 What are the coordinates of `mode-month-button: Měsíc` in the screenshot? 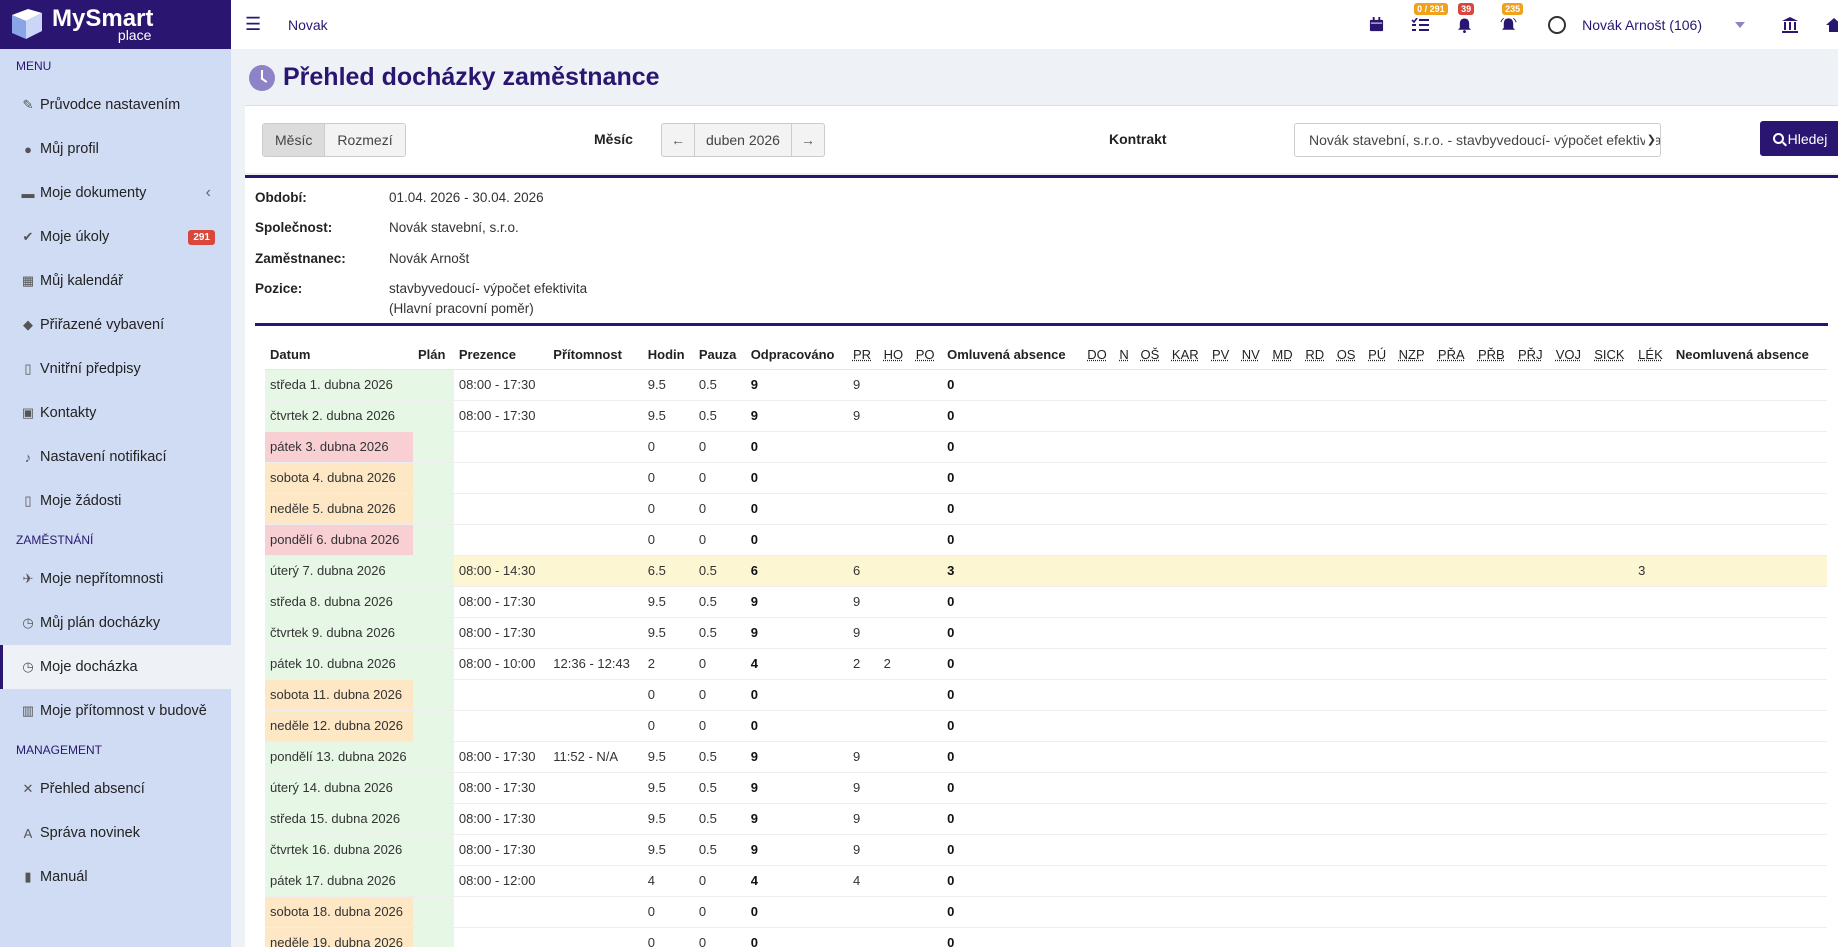 It's located at (294, 140).